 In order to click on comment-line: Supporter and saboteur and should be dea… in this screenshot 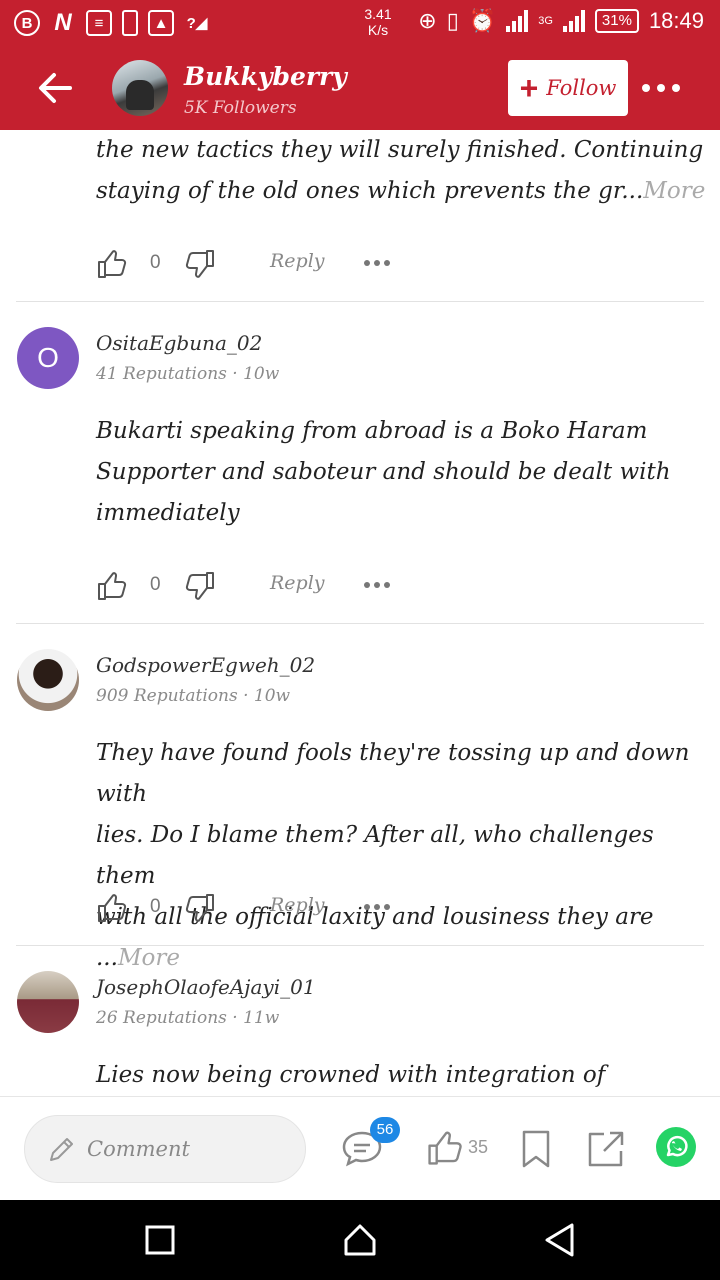, I will do `click(383, 472)`.